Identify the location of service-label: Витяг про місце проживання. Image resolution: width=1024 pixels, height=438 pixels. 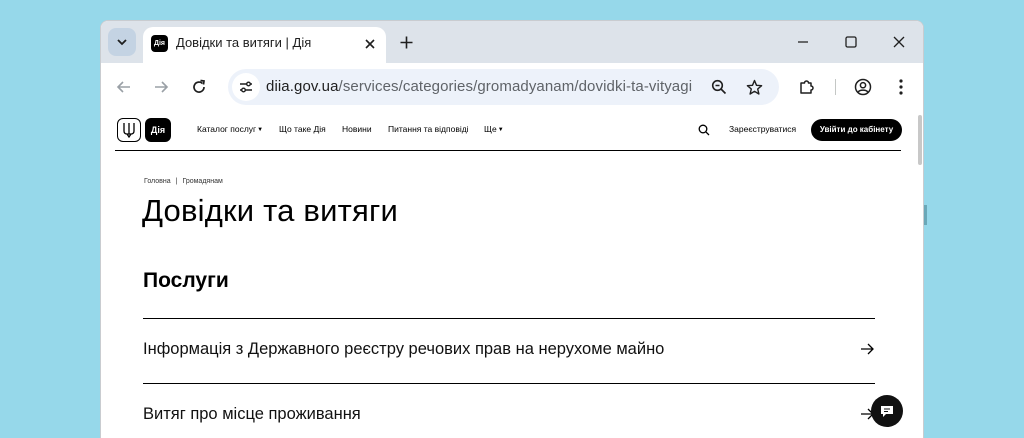
(252, 414).